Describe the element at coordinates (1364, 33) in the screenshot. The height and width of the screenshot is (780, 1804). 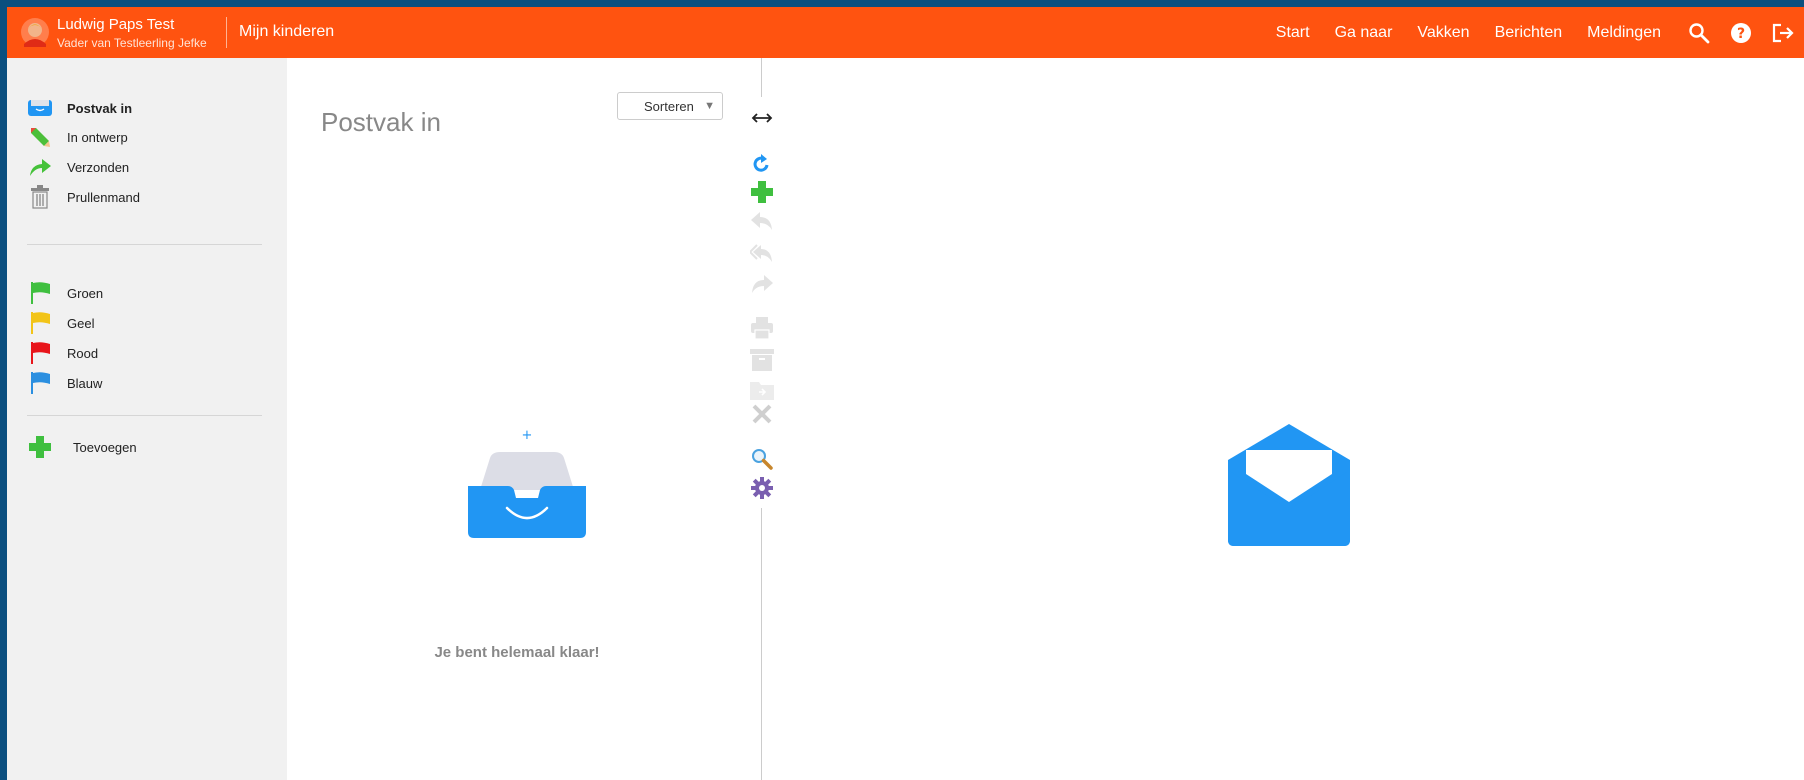
I see `nav-go-to: Ga naar` at that location.